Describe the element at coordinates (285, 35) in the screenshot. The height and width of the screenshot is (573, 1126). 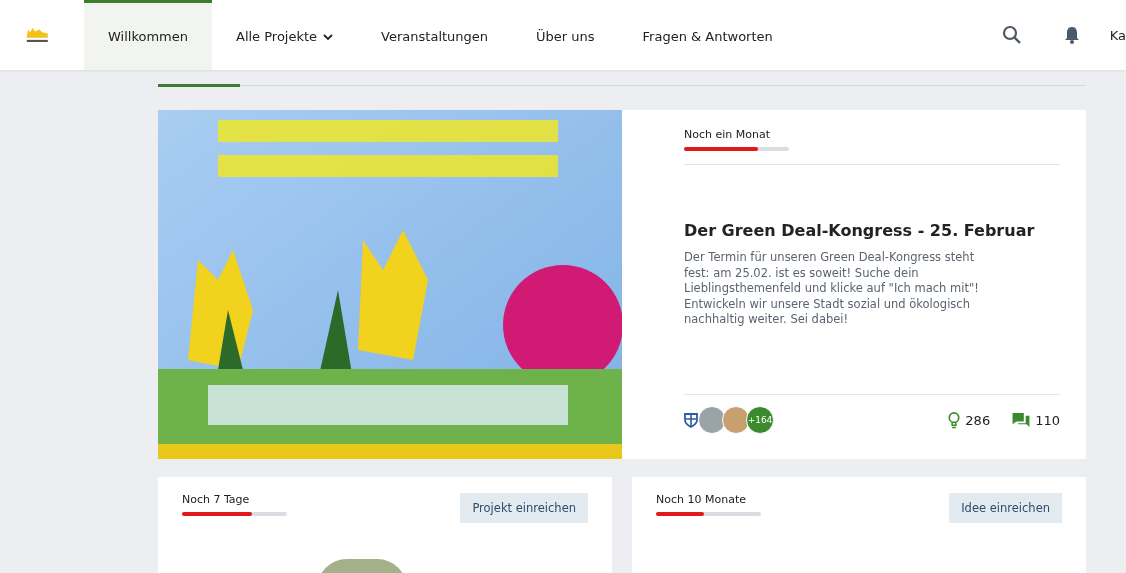
I see `nav-tab: Alle Projekte` at that location.